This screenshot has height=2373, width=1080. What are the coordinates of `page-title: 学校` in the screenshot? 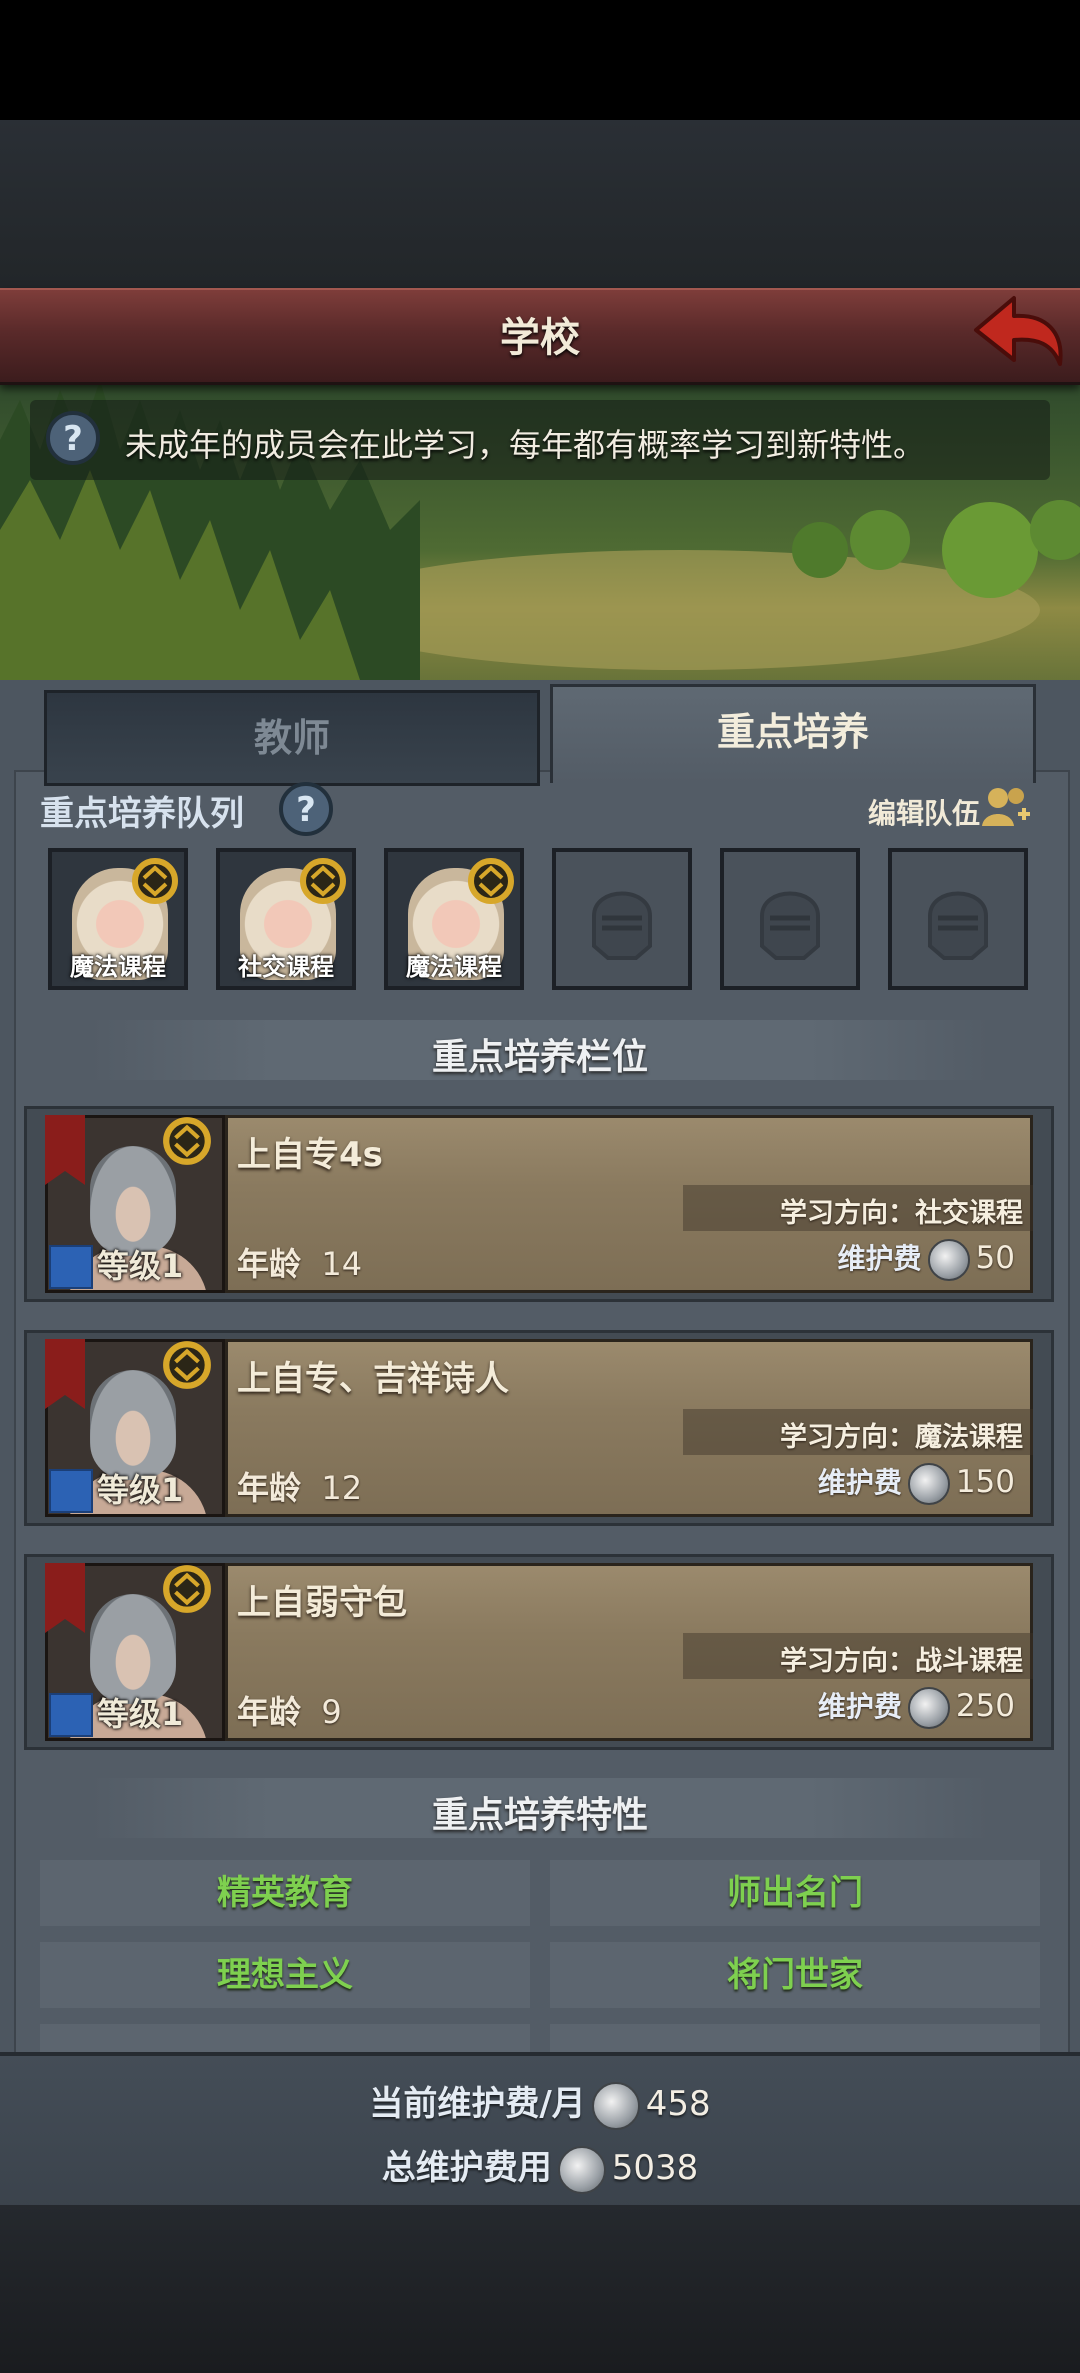 It's located at (540, 338).